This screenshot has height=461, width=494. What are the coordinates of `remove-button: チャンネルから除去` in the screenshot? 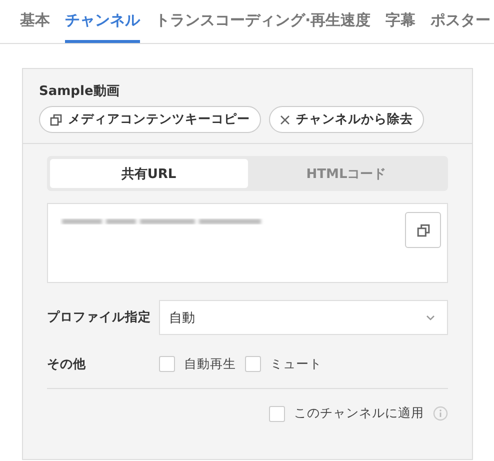 It's located at (346, 119).